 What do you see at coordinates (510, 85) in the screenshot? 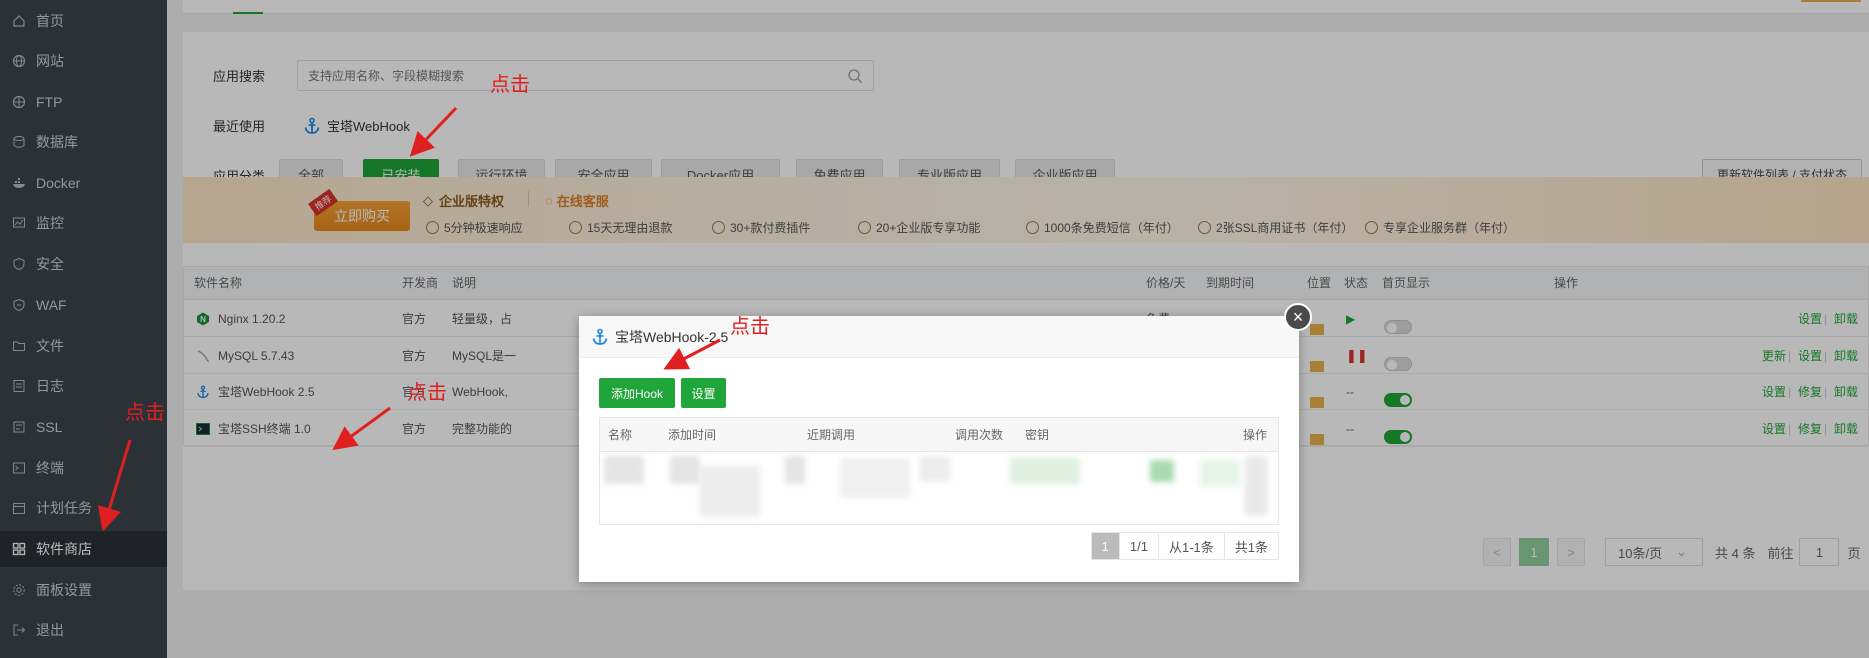
I see `annotation-click-installed: 点击` at bounding box center [510, 85].